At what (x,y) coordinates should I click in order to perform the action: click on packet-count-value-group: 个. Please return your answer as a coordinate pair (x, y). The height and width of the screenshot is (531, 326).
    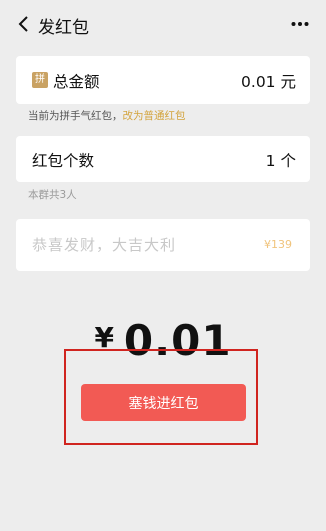
    Looking at the image, I should click on (273, 160).